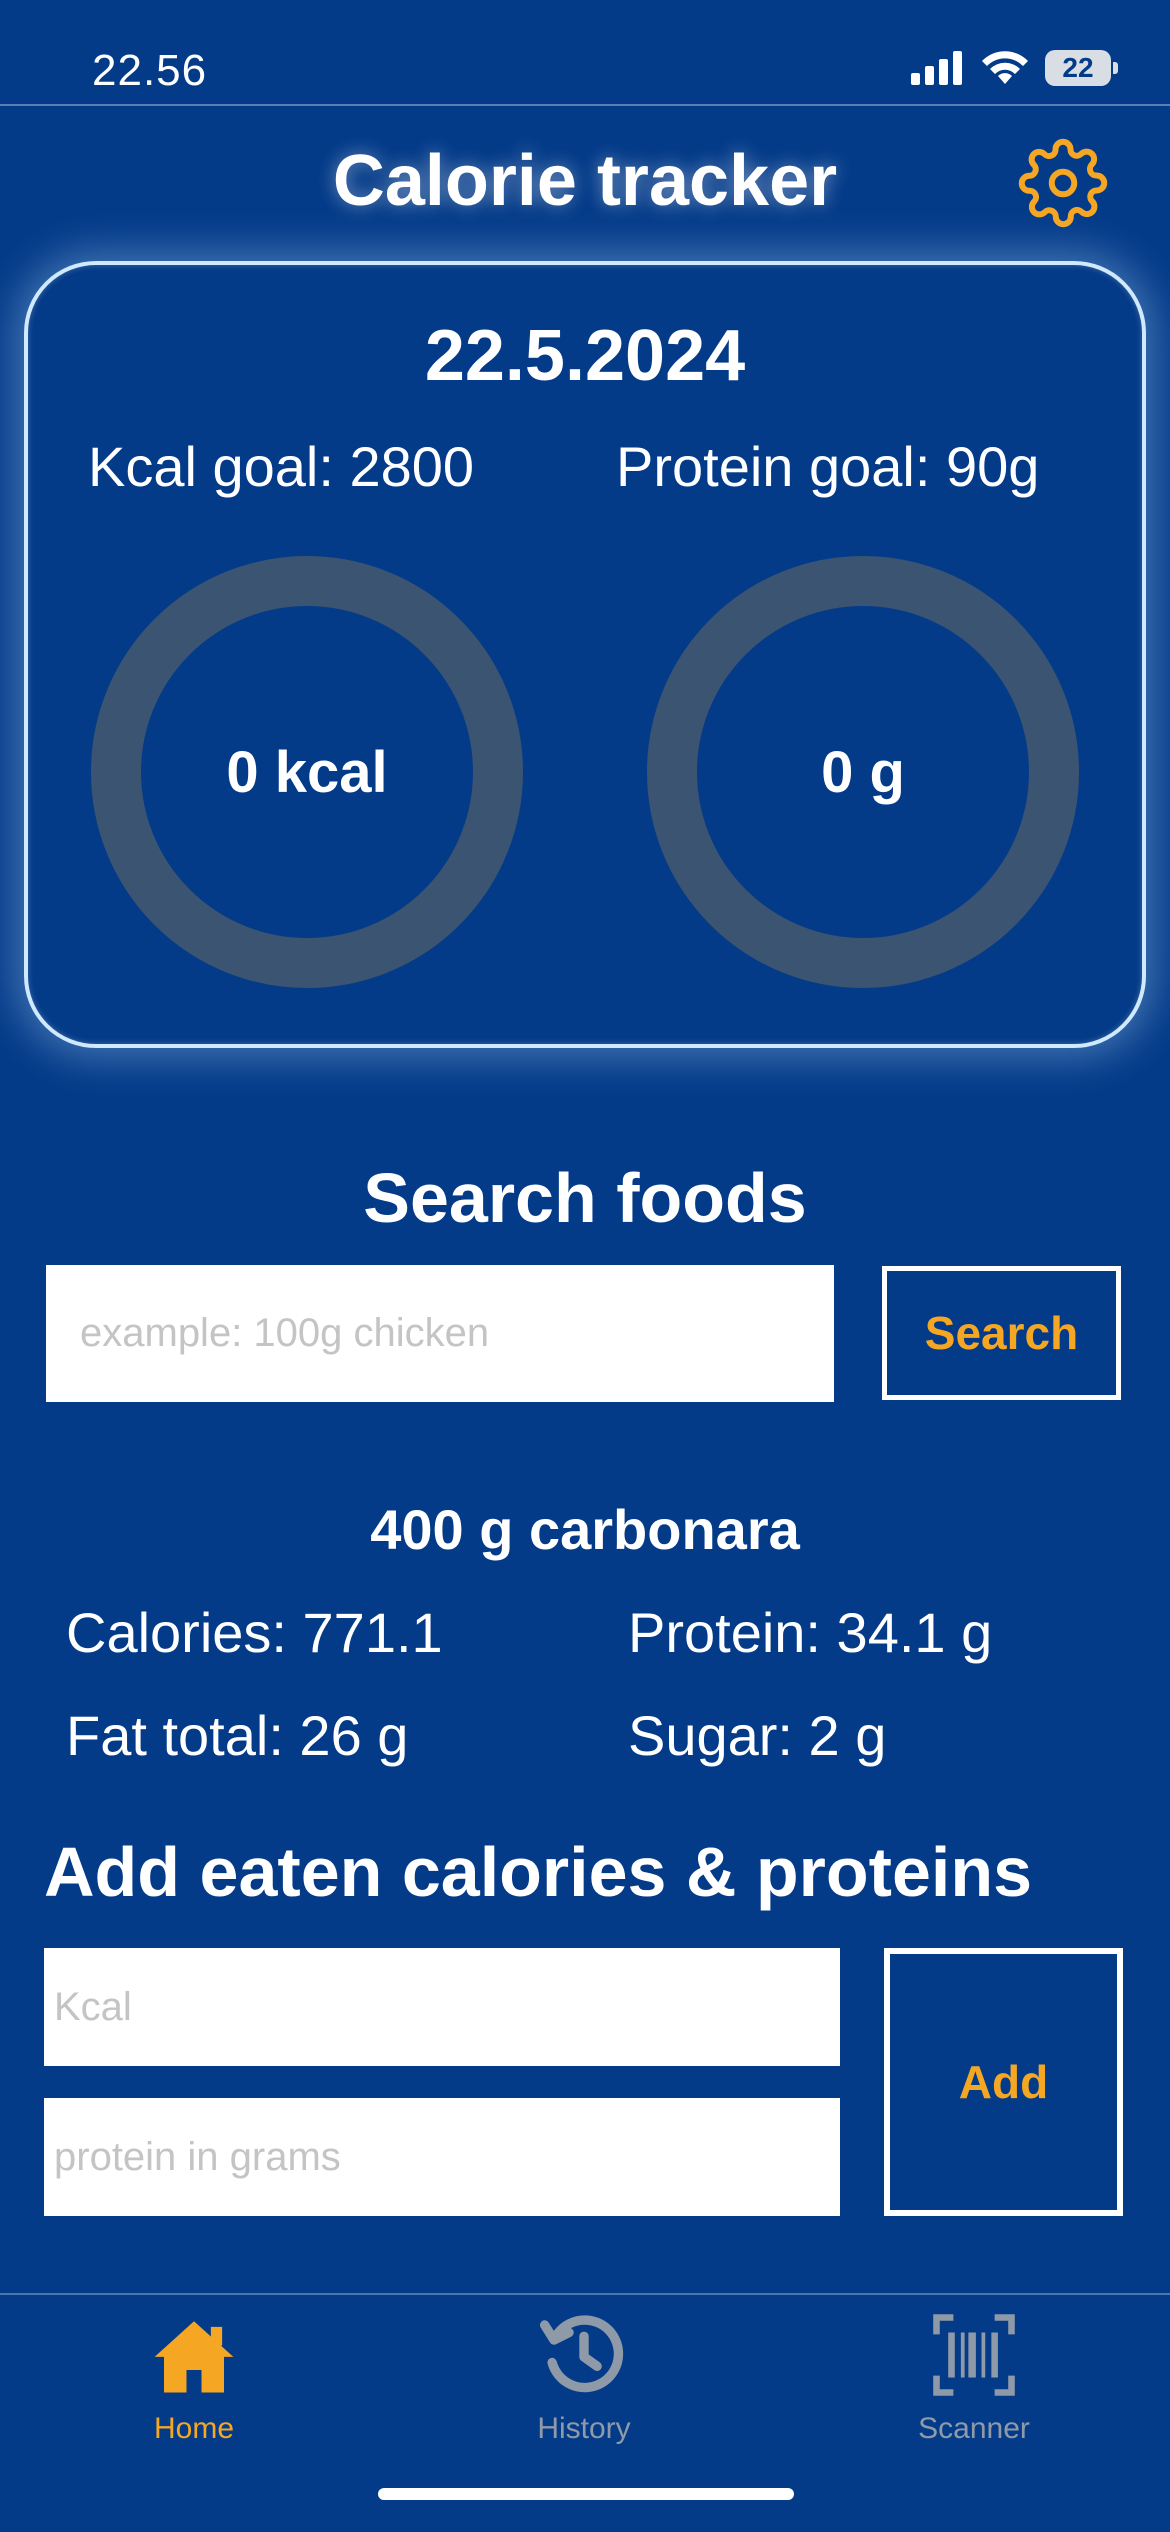 The image size is (1170, 2532). What do you see at coordinates (442, 2007) in the screenshot?
I see `kcal-input` at bounding box center [442, 2007].